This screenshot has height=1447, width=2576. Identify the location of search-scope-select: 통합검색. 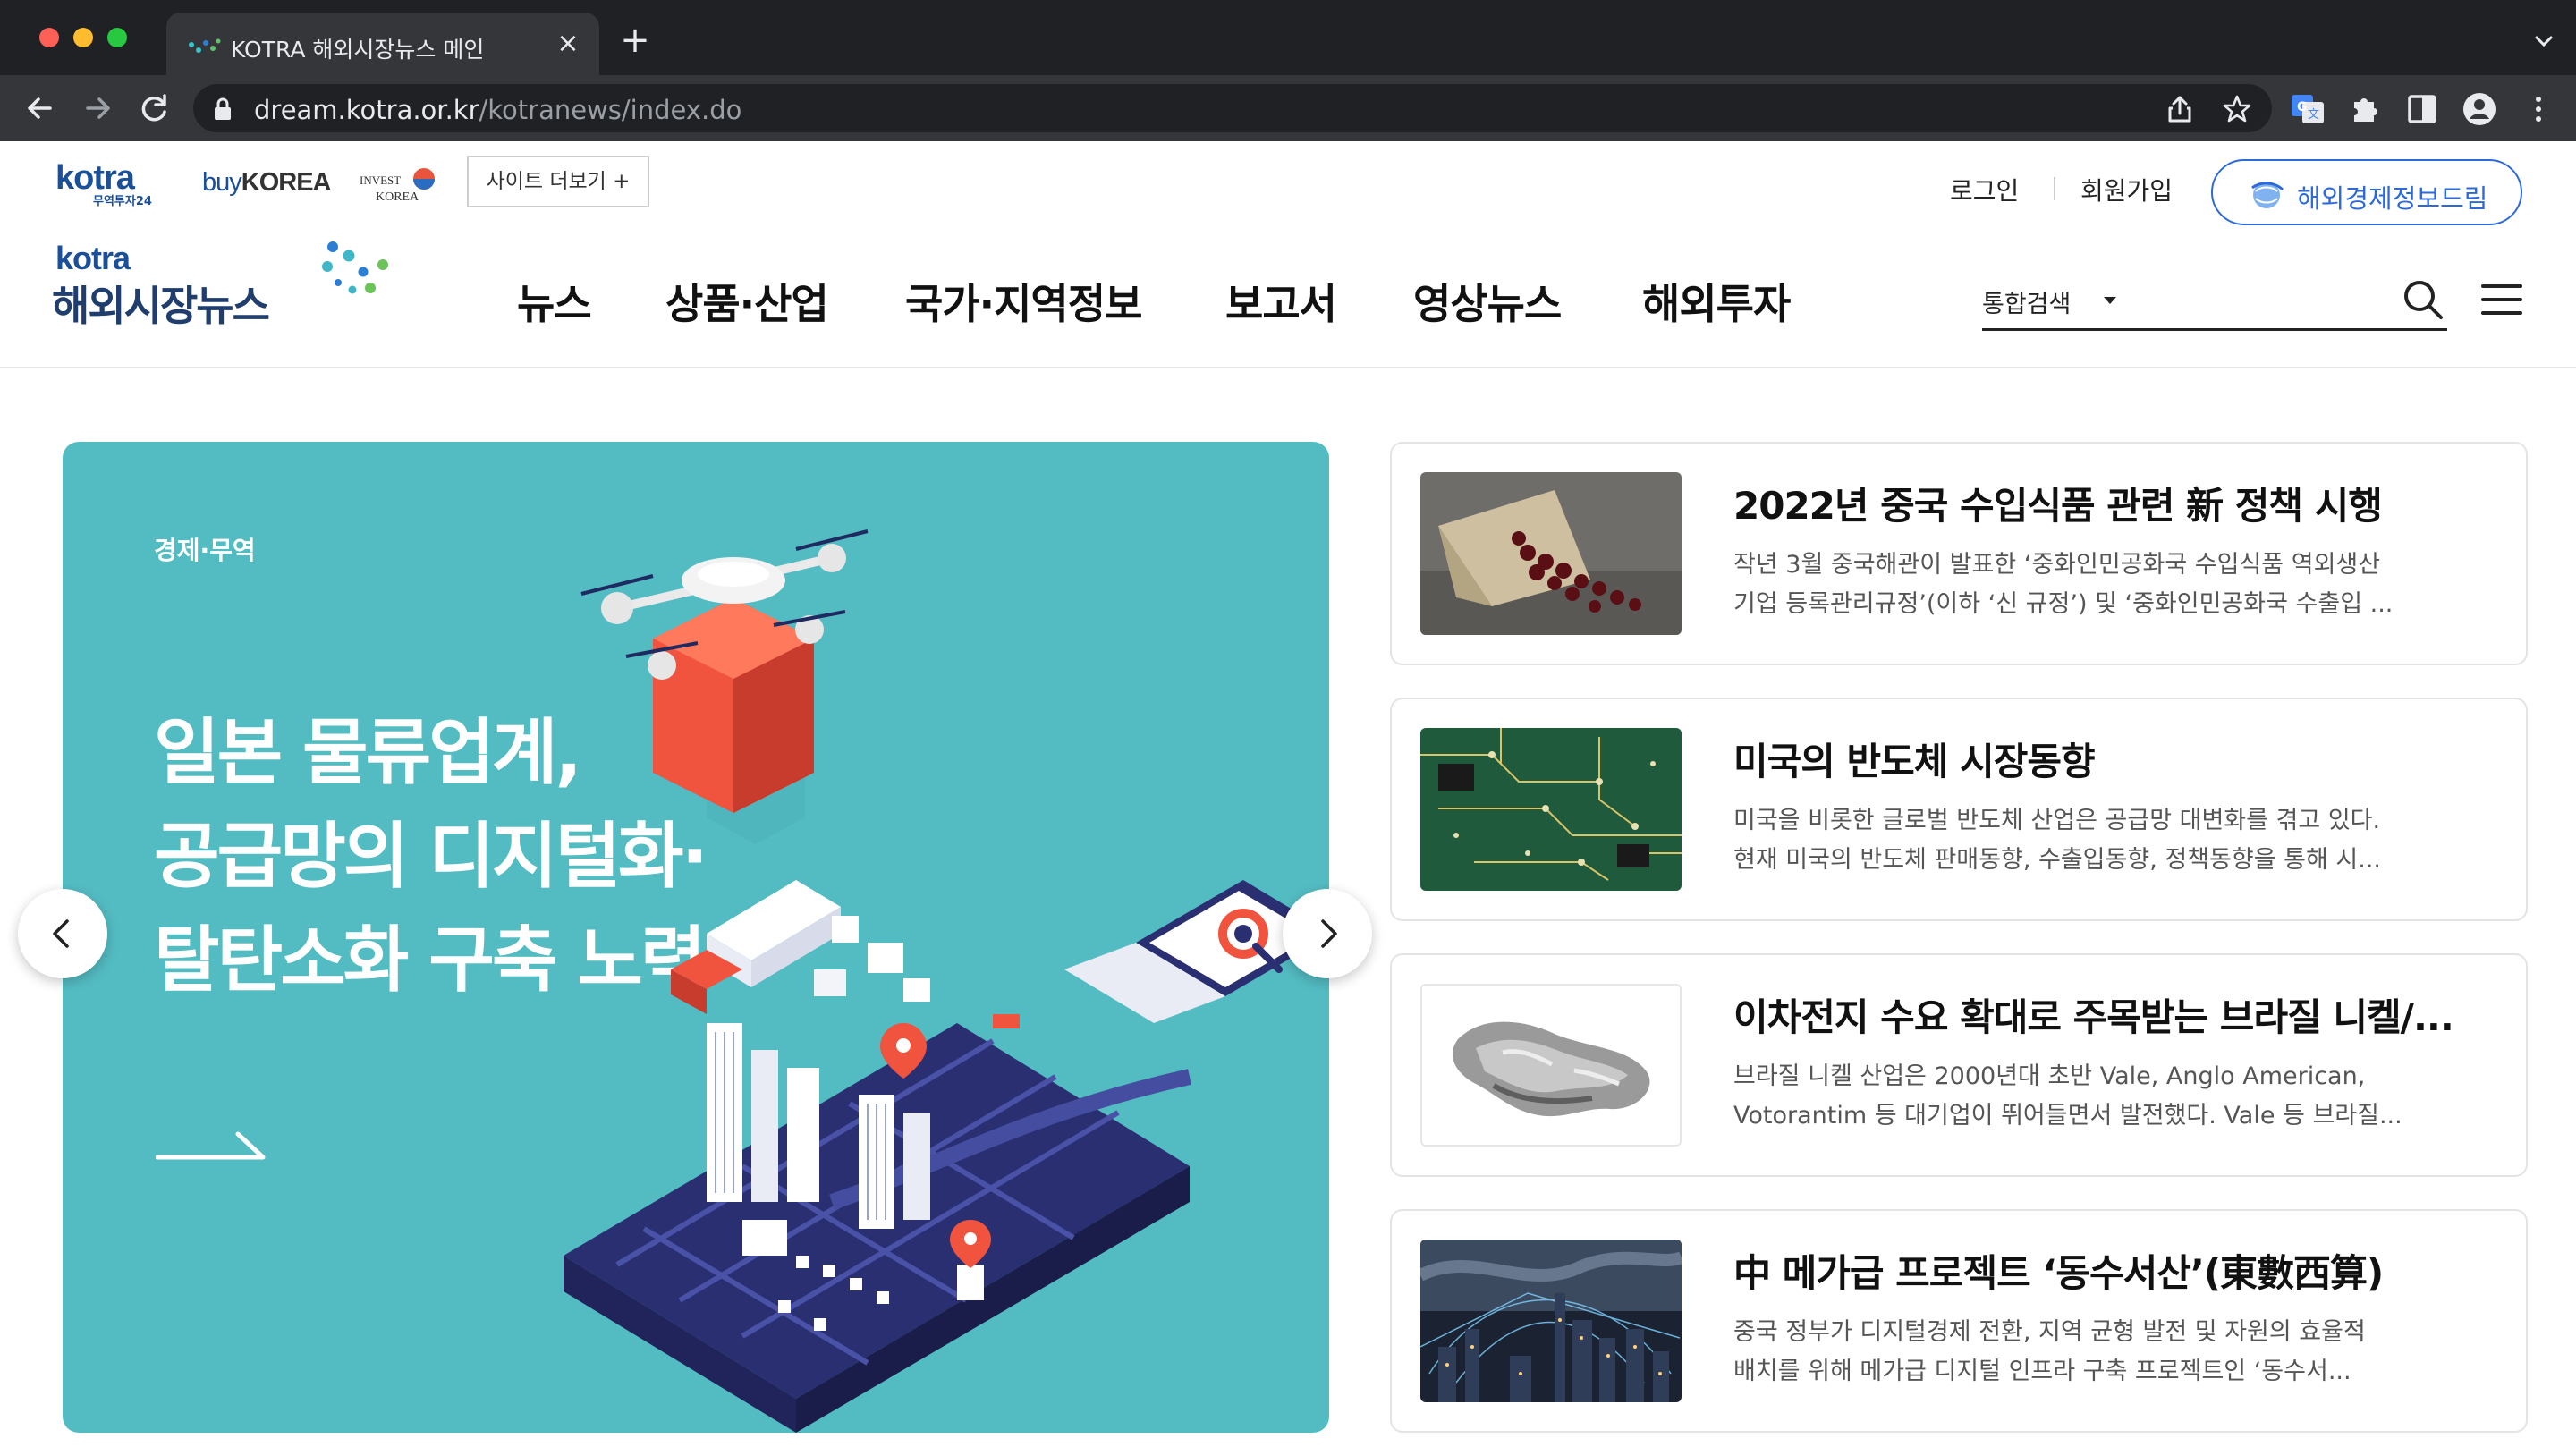
(2026, 301).